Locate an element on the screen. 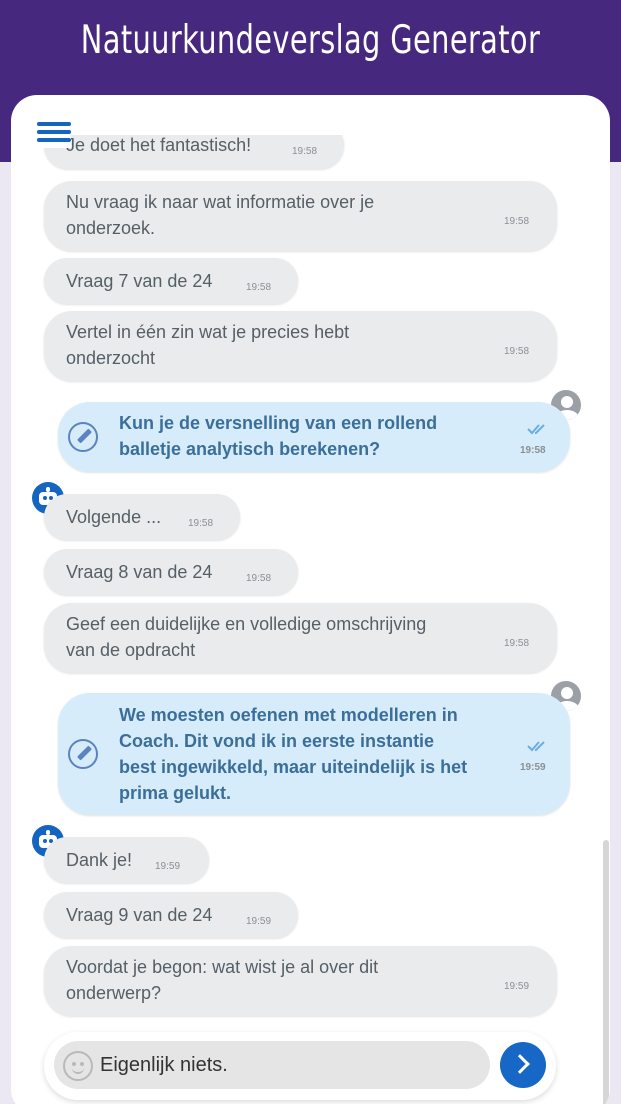  bot-message: Vraag 7 van de 24 19:58 is located at coordinates (171, 281).